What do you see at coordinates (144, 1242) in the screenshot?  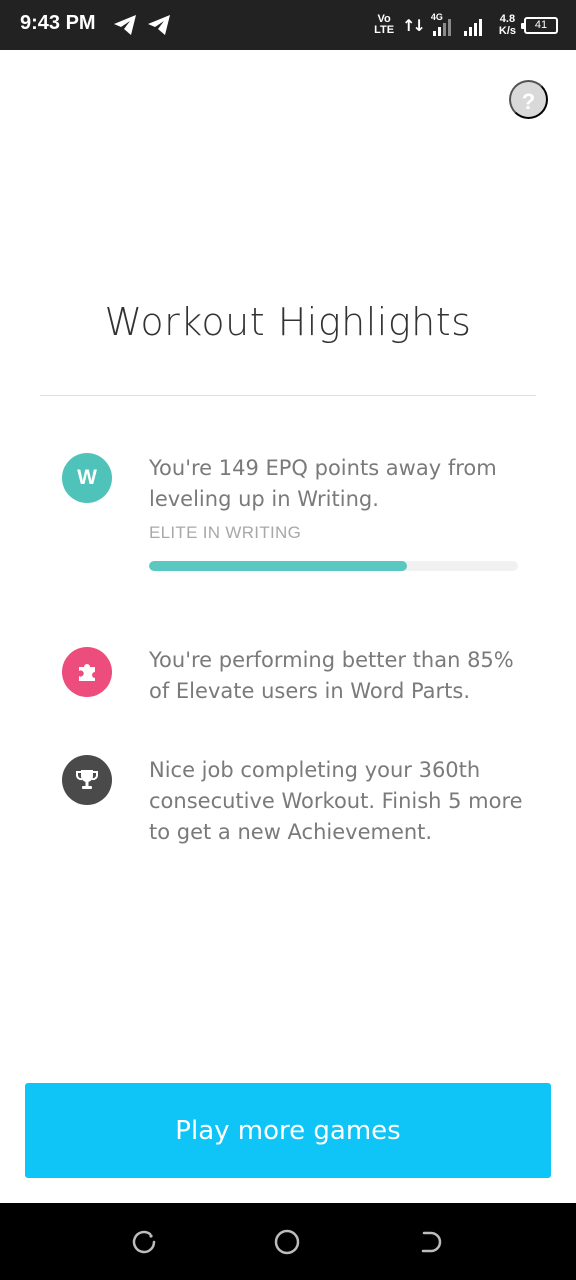 I see `recent-apps-icon` at bounding box center [144, 1242].